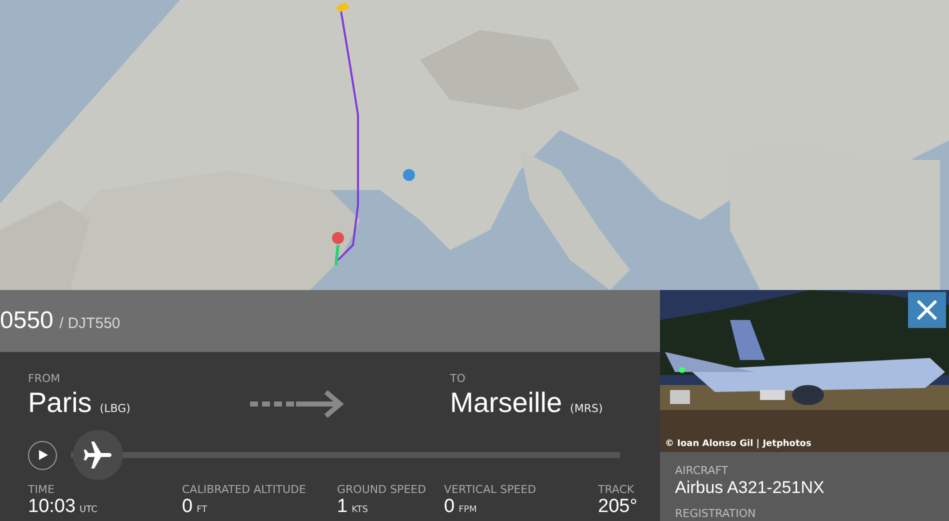  I want to click on stat-label: TIME, so click(42, 489).